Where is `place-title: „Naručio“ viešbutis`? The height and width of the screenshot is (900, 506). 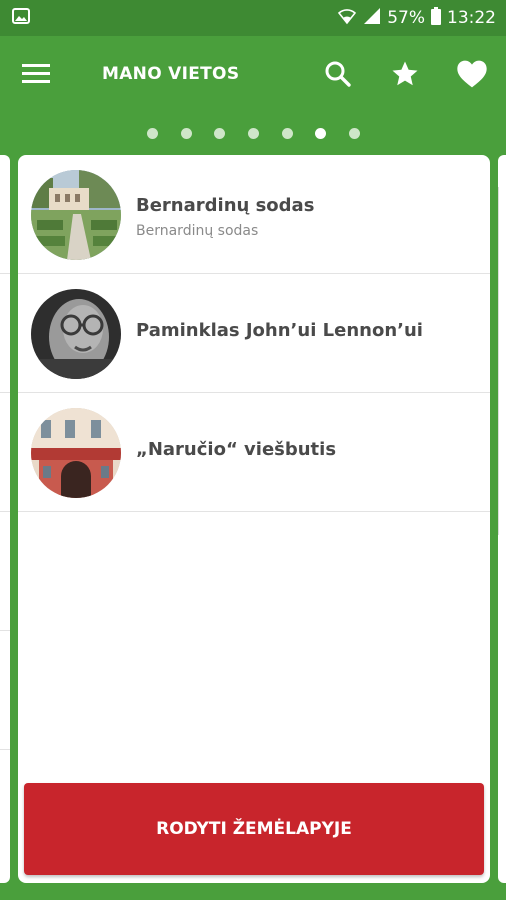 place-title: „Naručio“ viešbutis is located at coordinates (236, 449).